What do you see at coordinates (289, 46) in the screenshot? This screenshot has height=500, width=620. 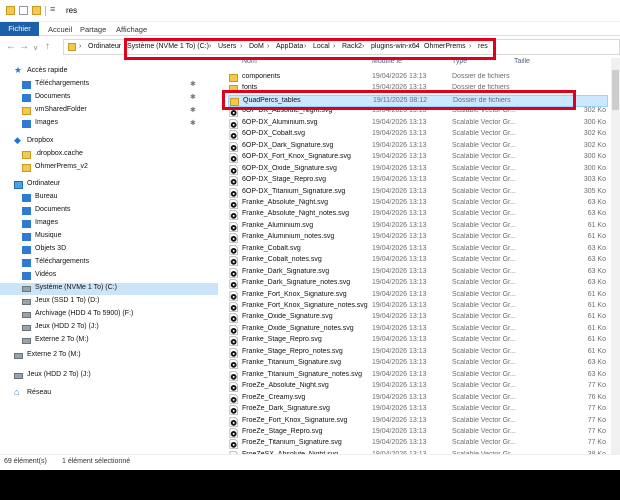 I see `breadcrumb-item: AppData` at bounding box center [289, 46].